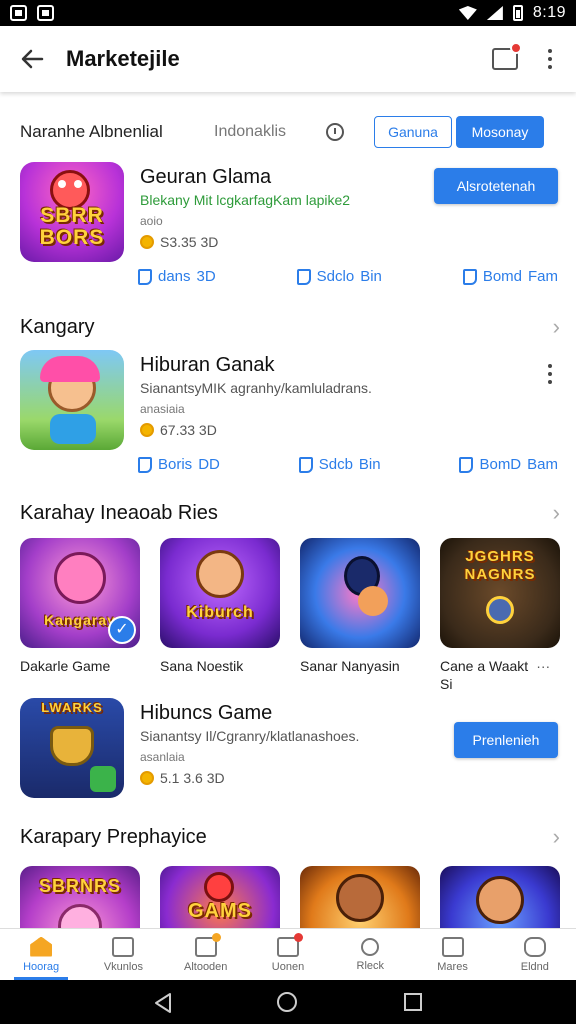 Image resolution: width=576 pixels, height=1024 pixels. What do you see at coordinates (122, 630) in the screenshot?
I see `check-icon: ✓` at bounding box center [122, 630].